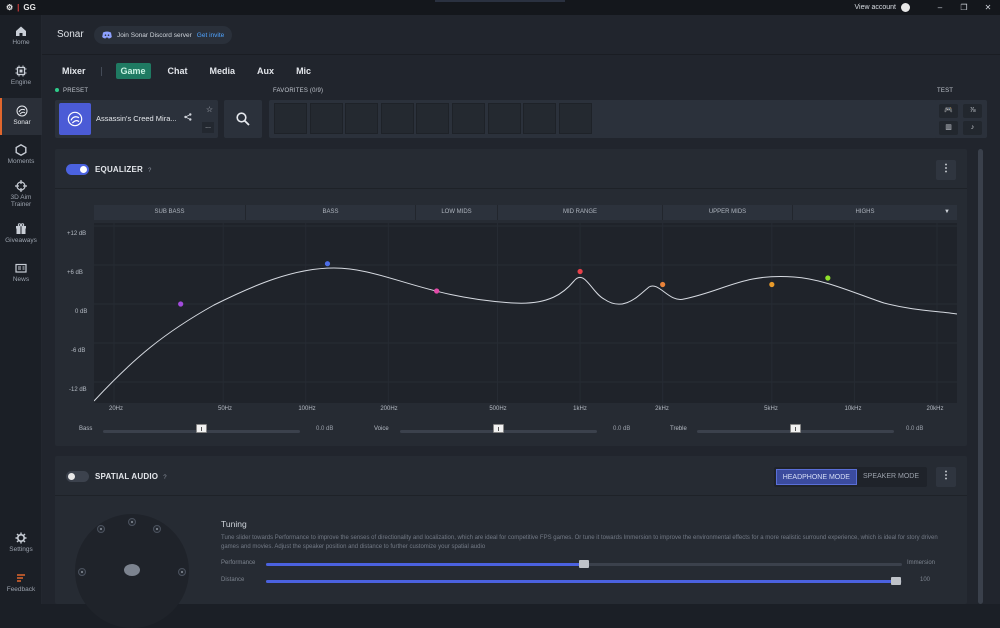 This screenshot has width=1000, height=628. What do you see at coordinates (82, 572) in the screenshot?
I see `speaker-side-left-icon` at bounding box center [82, 572].